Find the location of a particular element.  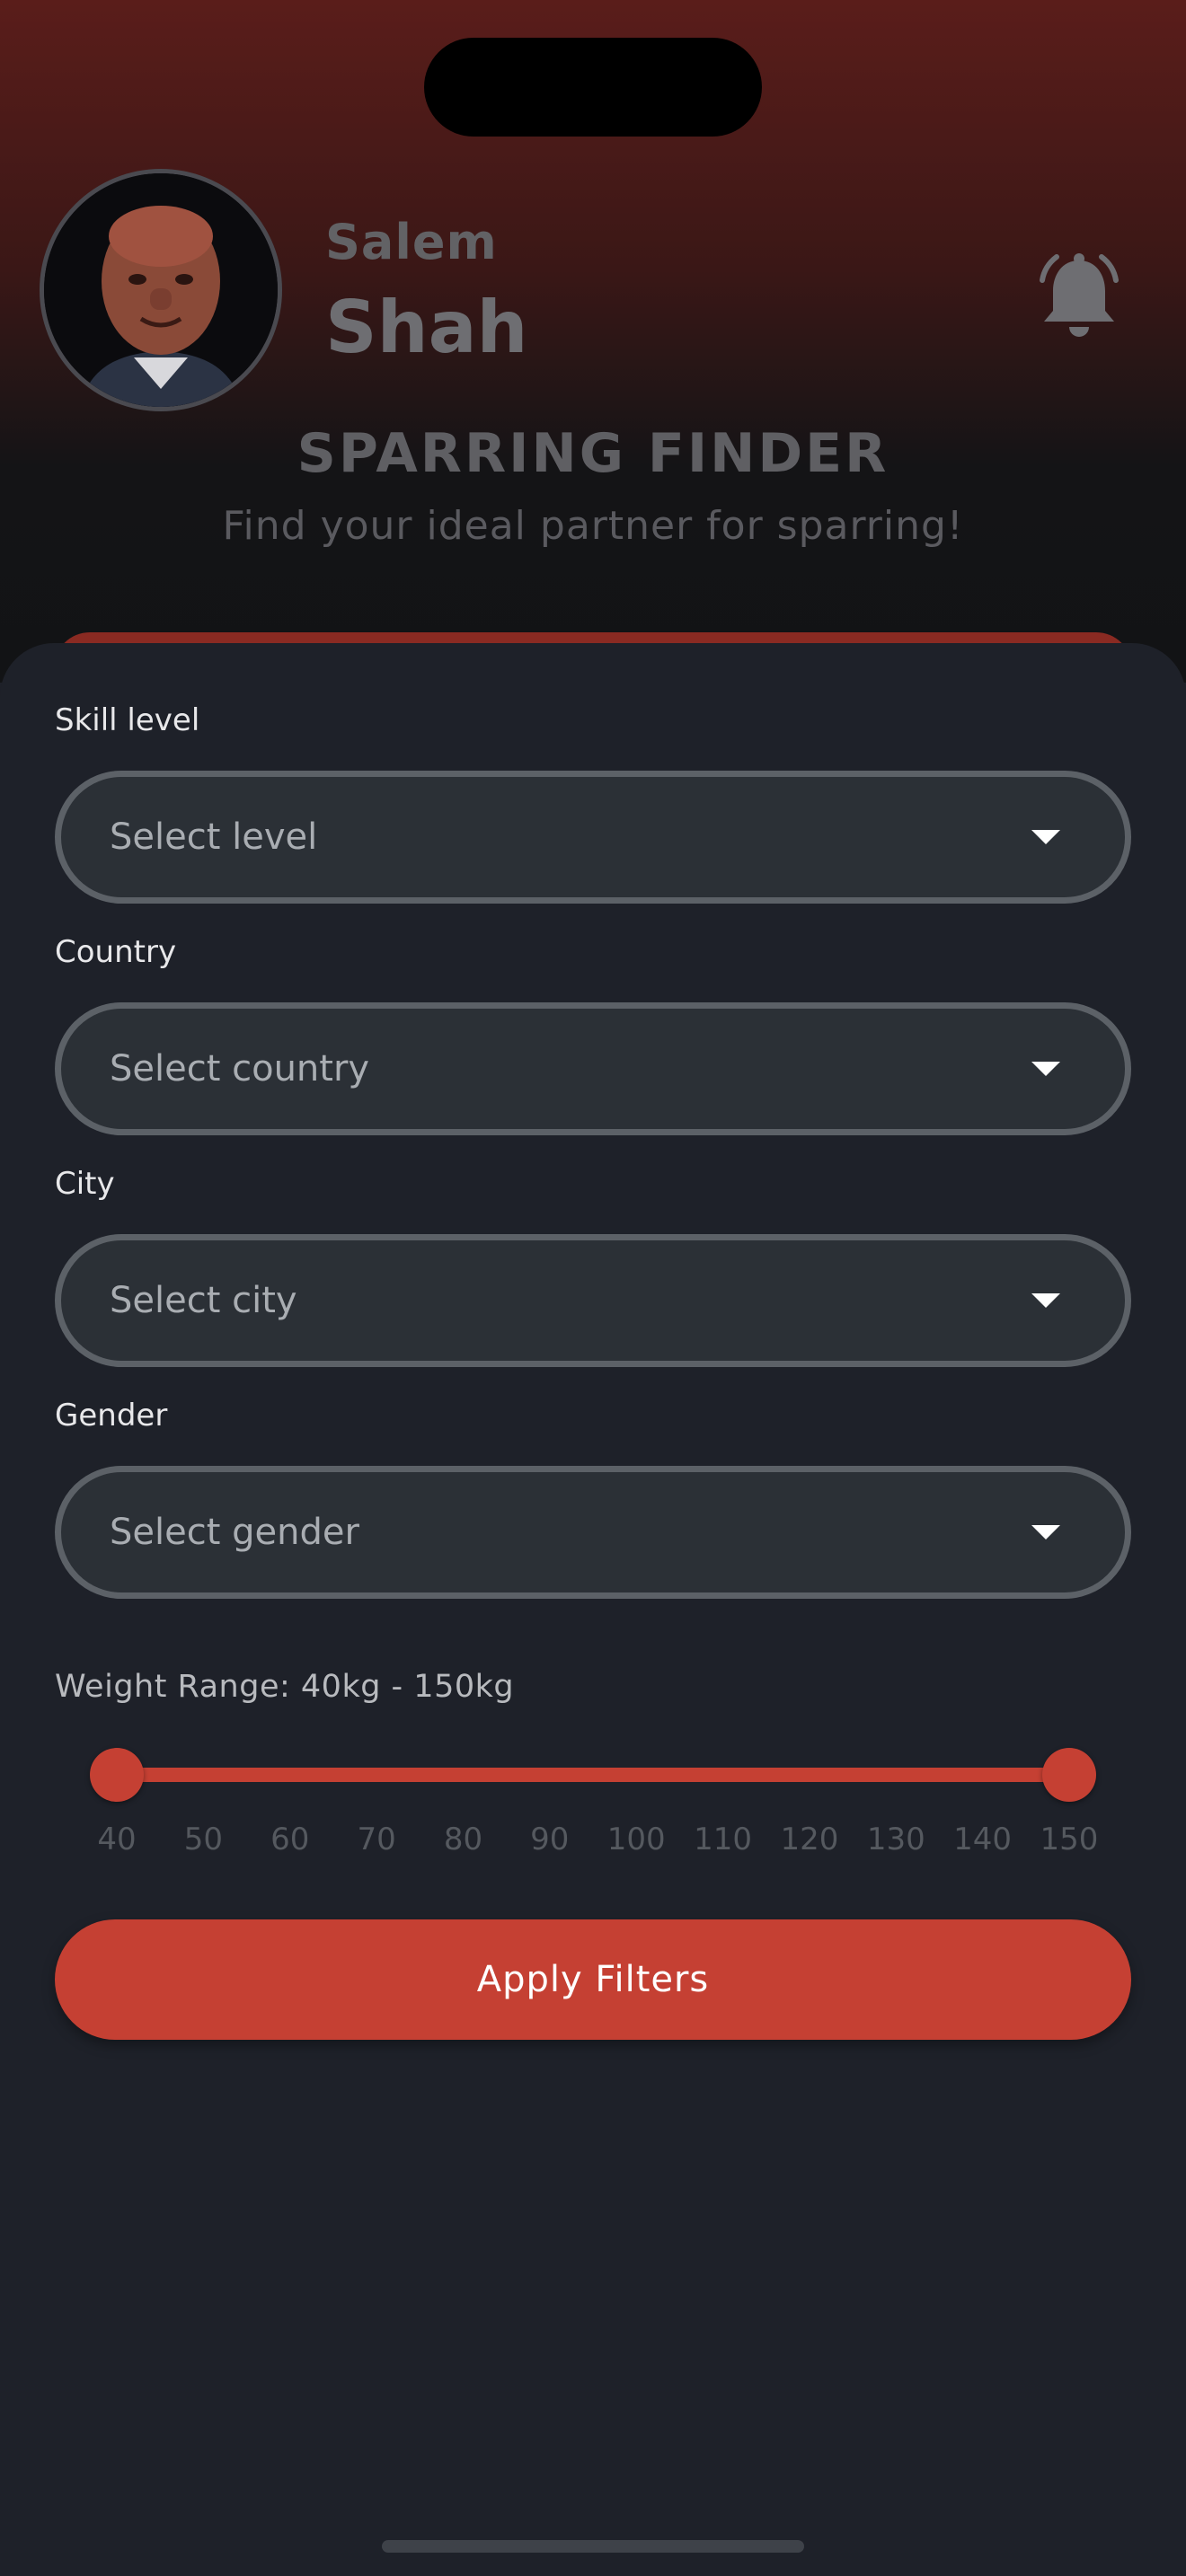

country-placeholder: Select country is located at coordinates (240, 1069).